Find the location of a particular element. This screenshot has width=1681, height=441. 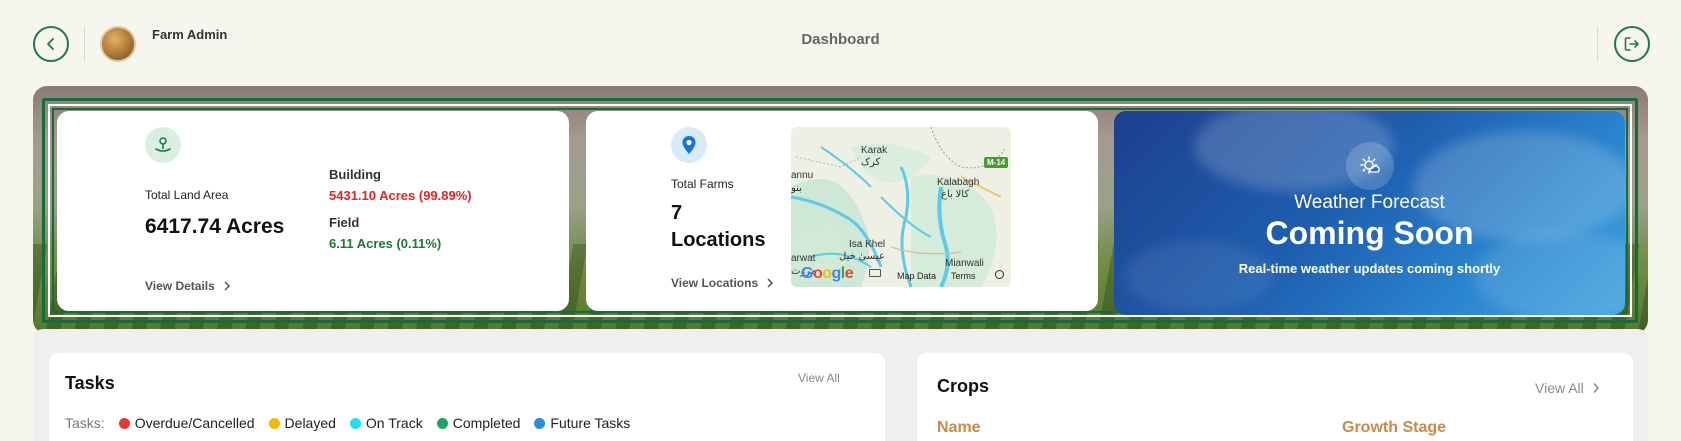

legend-item-label: Delayed is located at coordinates (310, 423).